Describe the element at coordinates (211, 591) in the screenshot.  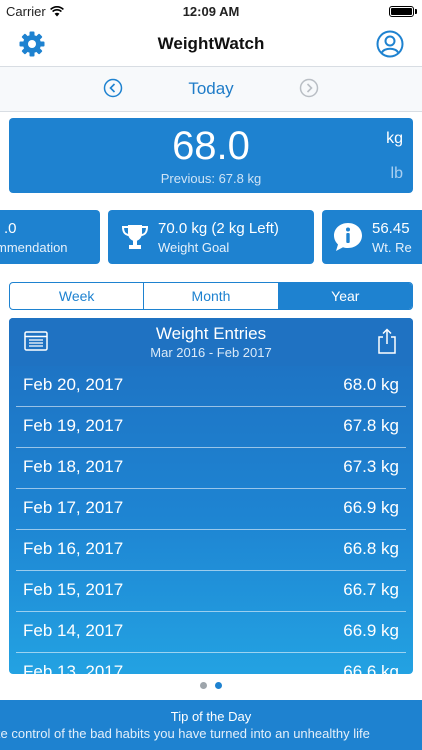
I see `table-row: Feb 15, 2017 66.7 kg` at that location.